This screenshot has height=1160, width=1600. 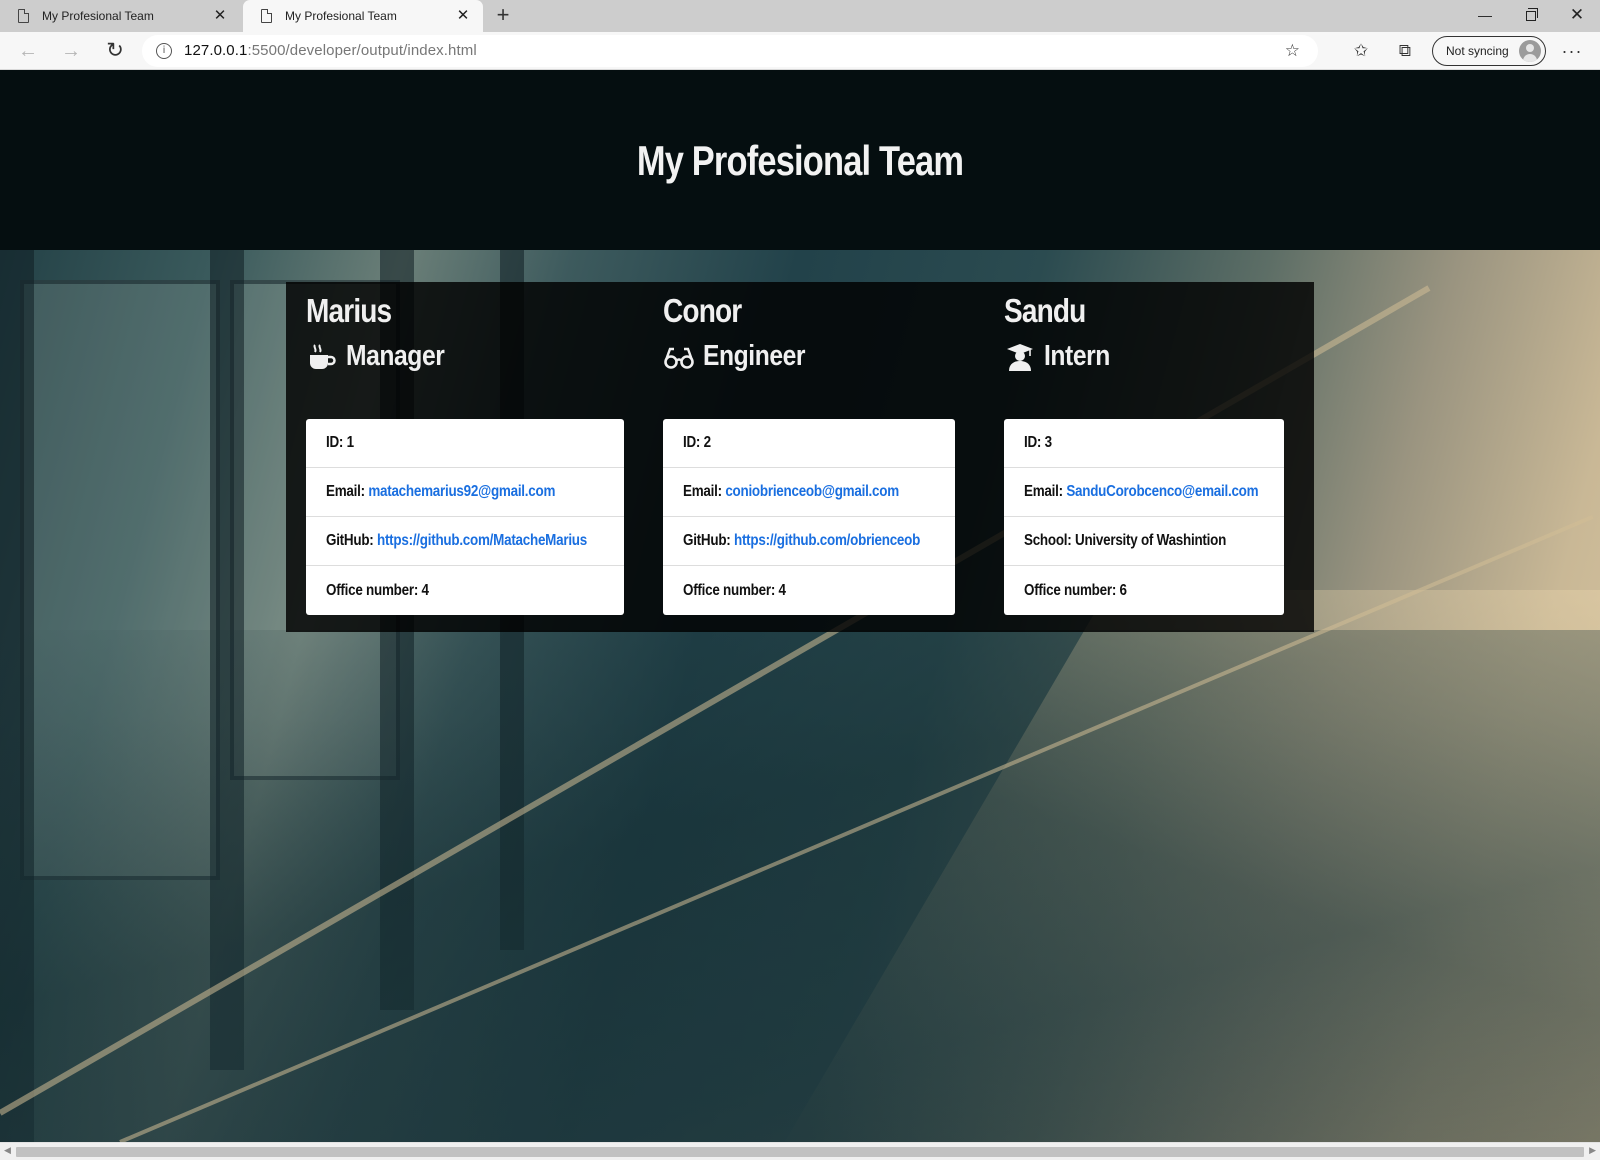 I want to click on url-path: :5500/developer/output/index.html, so click(x=362, y=50).